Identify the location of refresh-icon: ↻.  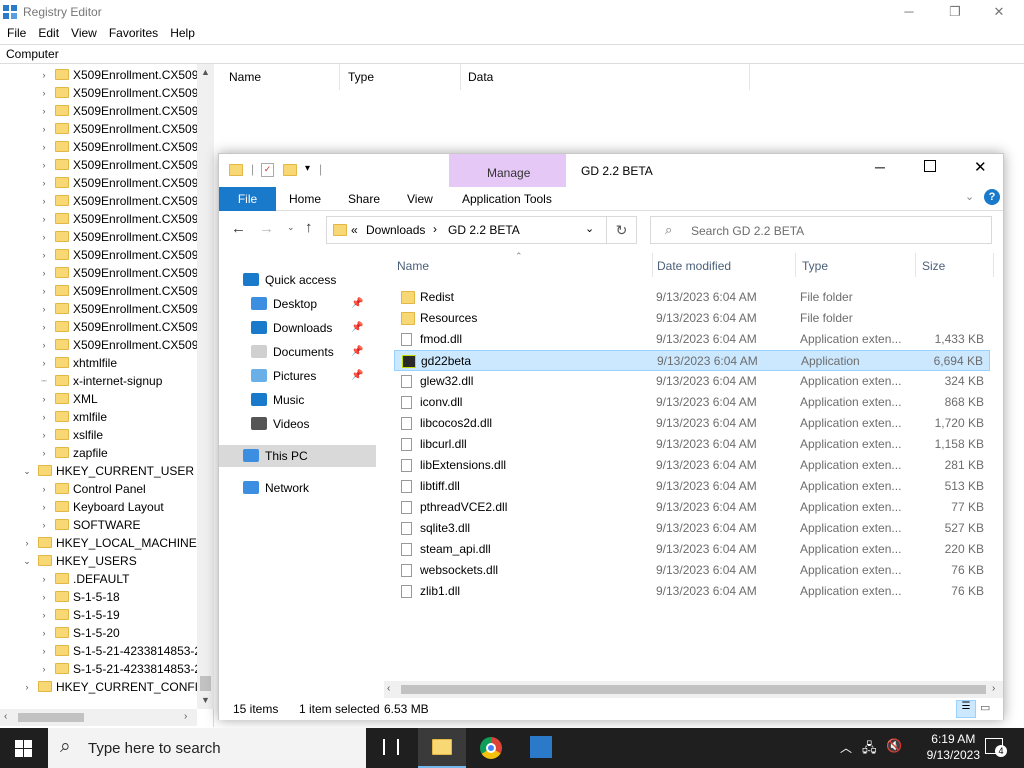
(622, 230).